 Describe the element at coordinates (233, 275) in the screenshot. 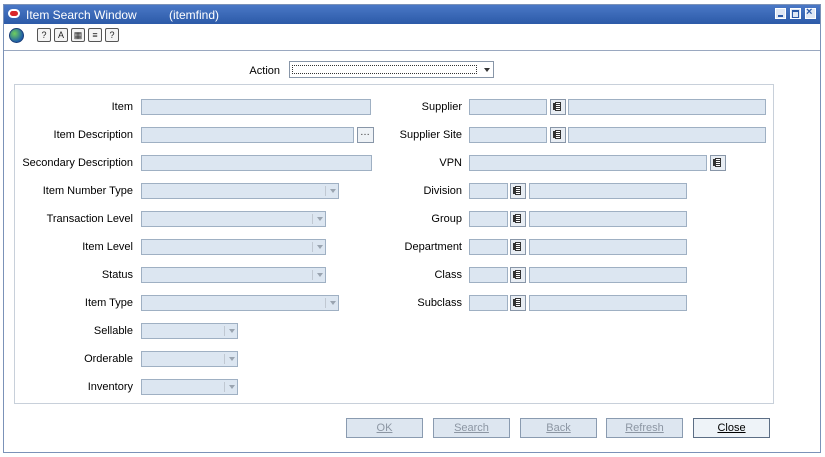

I see `status-select` at that location.